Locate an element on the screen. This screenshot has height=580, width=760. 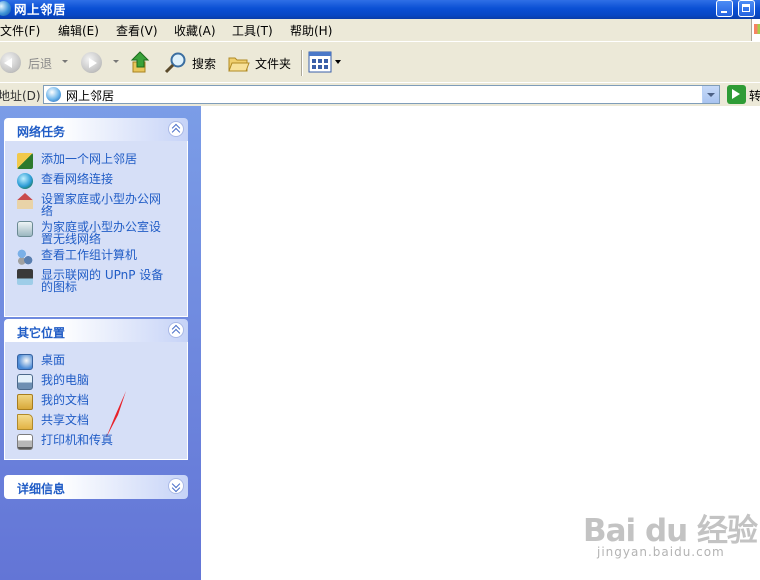
add-network-place-icon is located at coordinates (25, 161).